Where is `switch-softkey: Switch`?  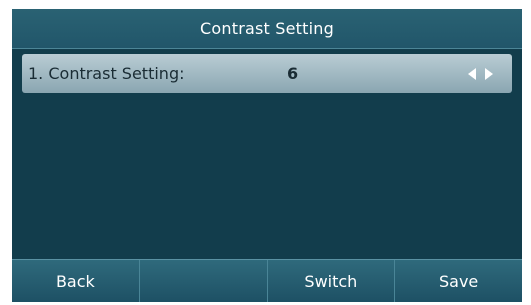 switch-softkey: Switch is located at coordinates (332, 281).